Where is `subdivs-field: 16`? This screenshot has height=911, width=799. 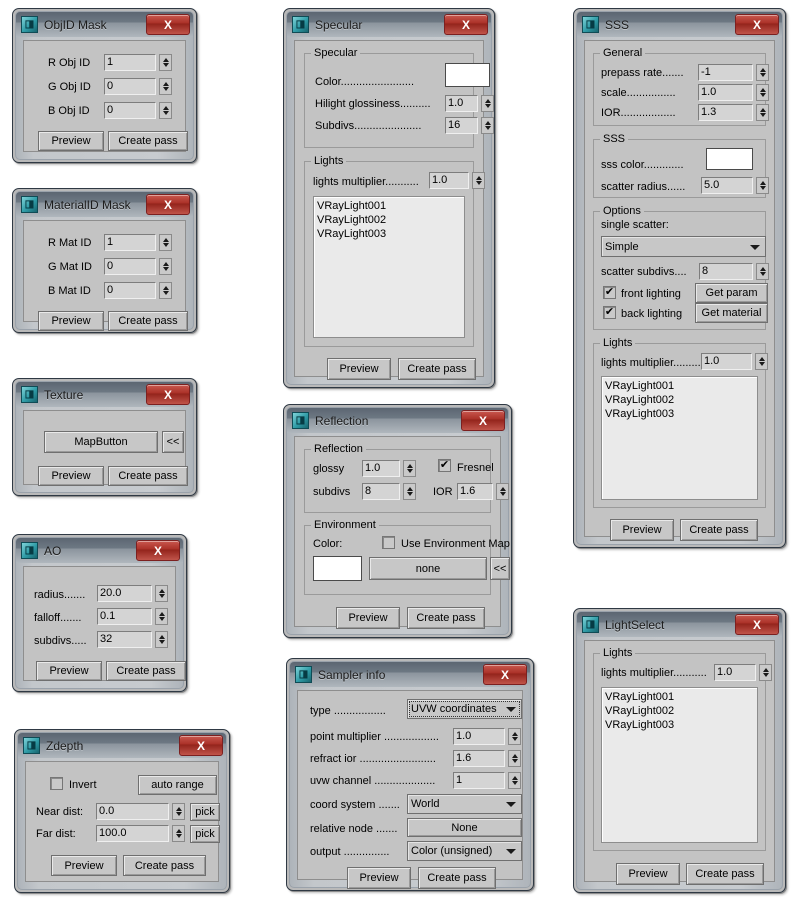
subdivs-field: 16 is located at coordinates (461, 125).